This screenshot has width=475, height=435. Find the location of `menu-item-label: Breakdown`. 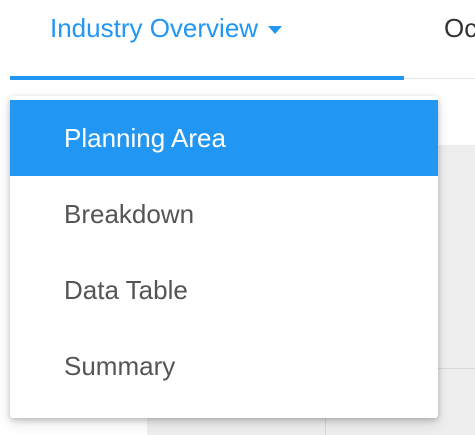

menu-item-label: Breakdown is located at coordinates (129, 213).